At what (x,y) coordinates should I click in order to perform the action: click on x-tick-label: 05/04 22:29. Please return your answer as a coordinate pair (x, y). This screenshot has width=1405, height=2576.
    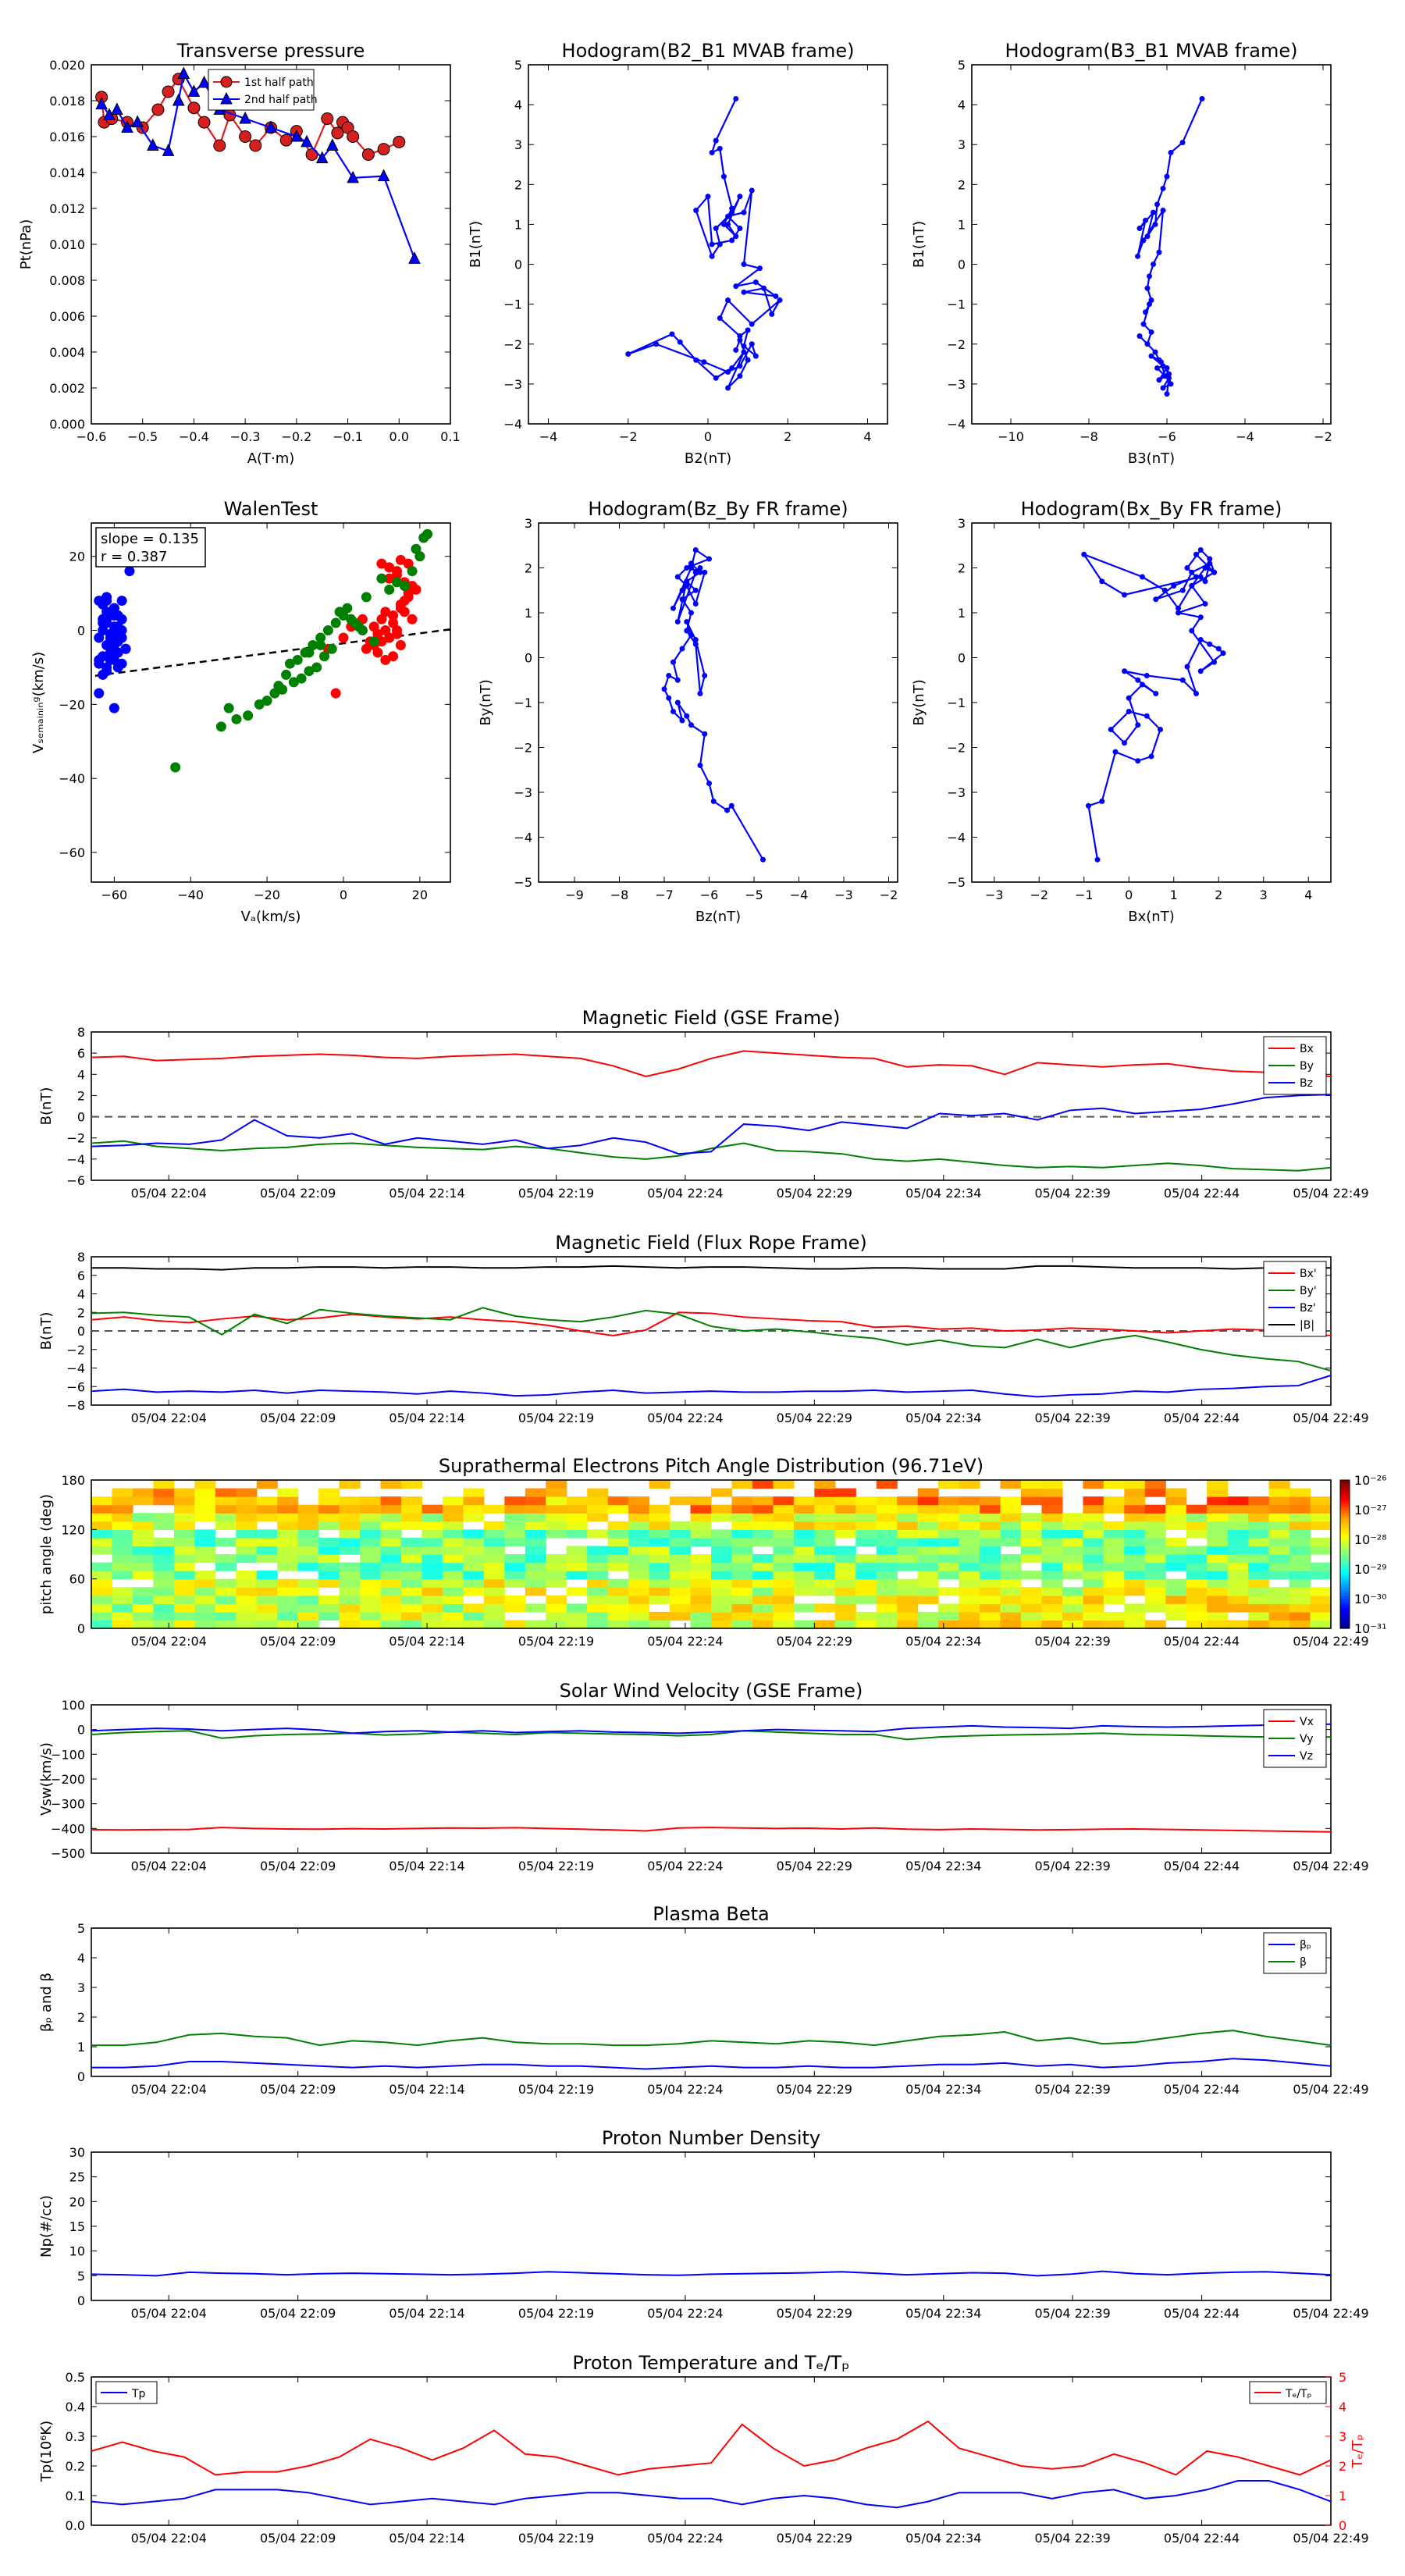
    Looking at the image, I should click on (815, 1641).